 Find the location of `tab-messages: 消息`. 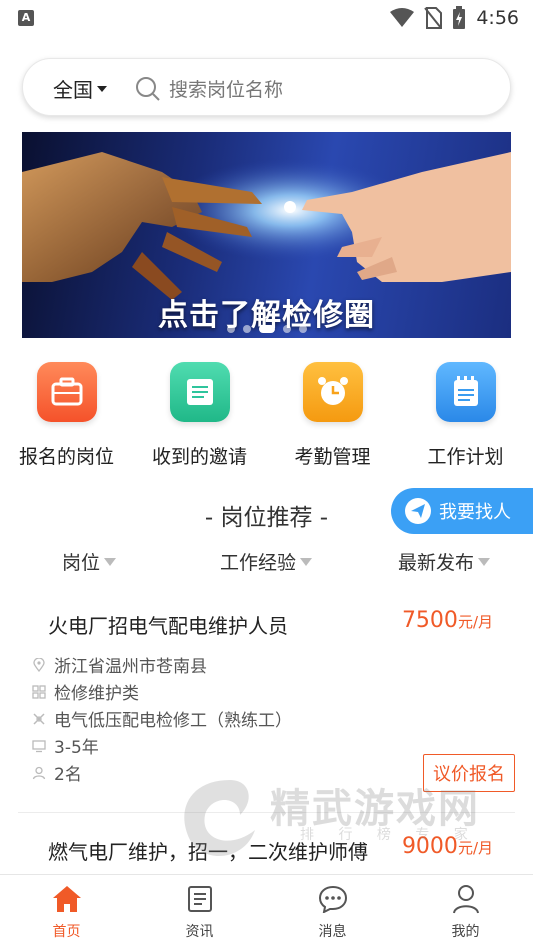

tab-messages: 消息 is located at coordinates (332, 912).